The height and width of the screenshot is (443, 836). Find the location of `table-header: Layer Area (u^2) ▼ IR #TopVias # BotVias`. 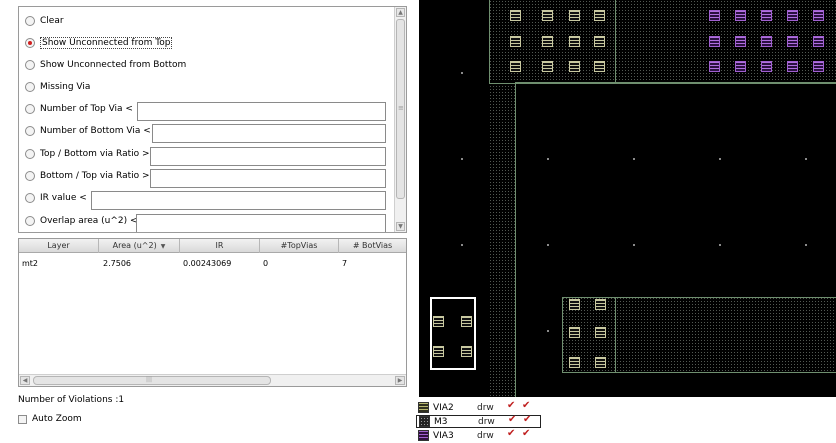

table-header: Layer Area (u^2) ▼ IR #TopVias # BotVias is located at coordinates (212, 246).